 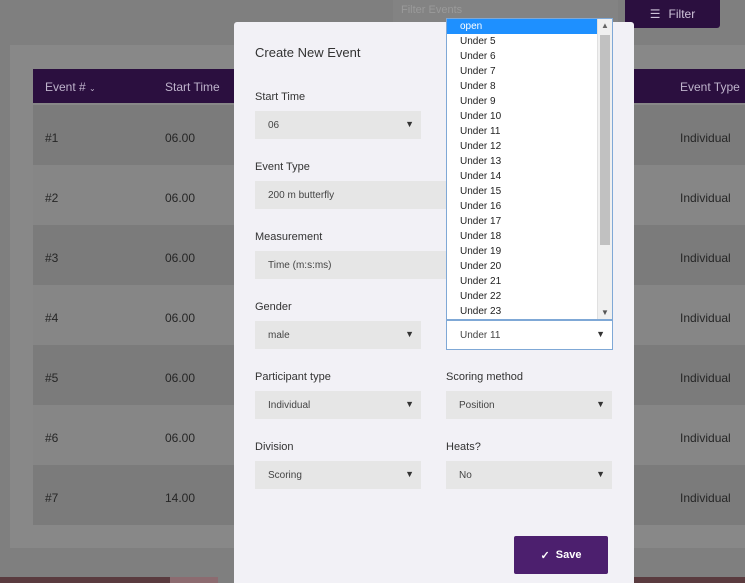 I want to click on filter-button: ☰ Filter, so click(x=672, y=14).